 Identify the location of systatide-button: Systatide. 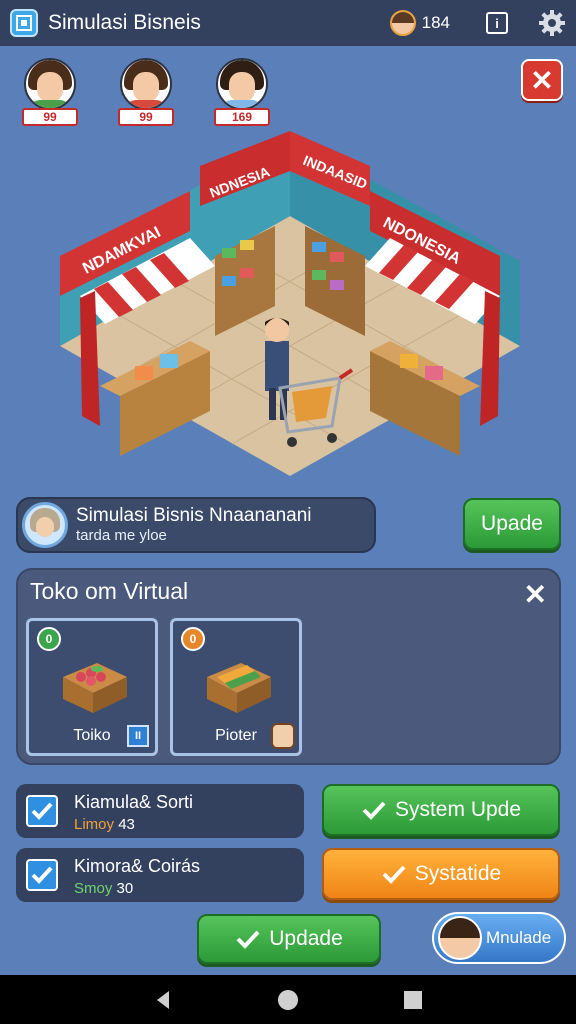
(441, 874).